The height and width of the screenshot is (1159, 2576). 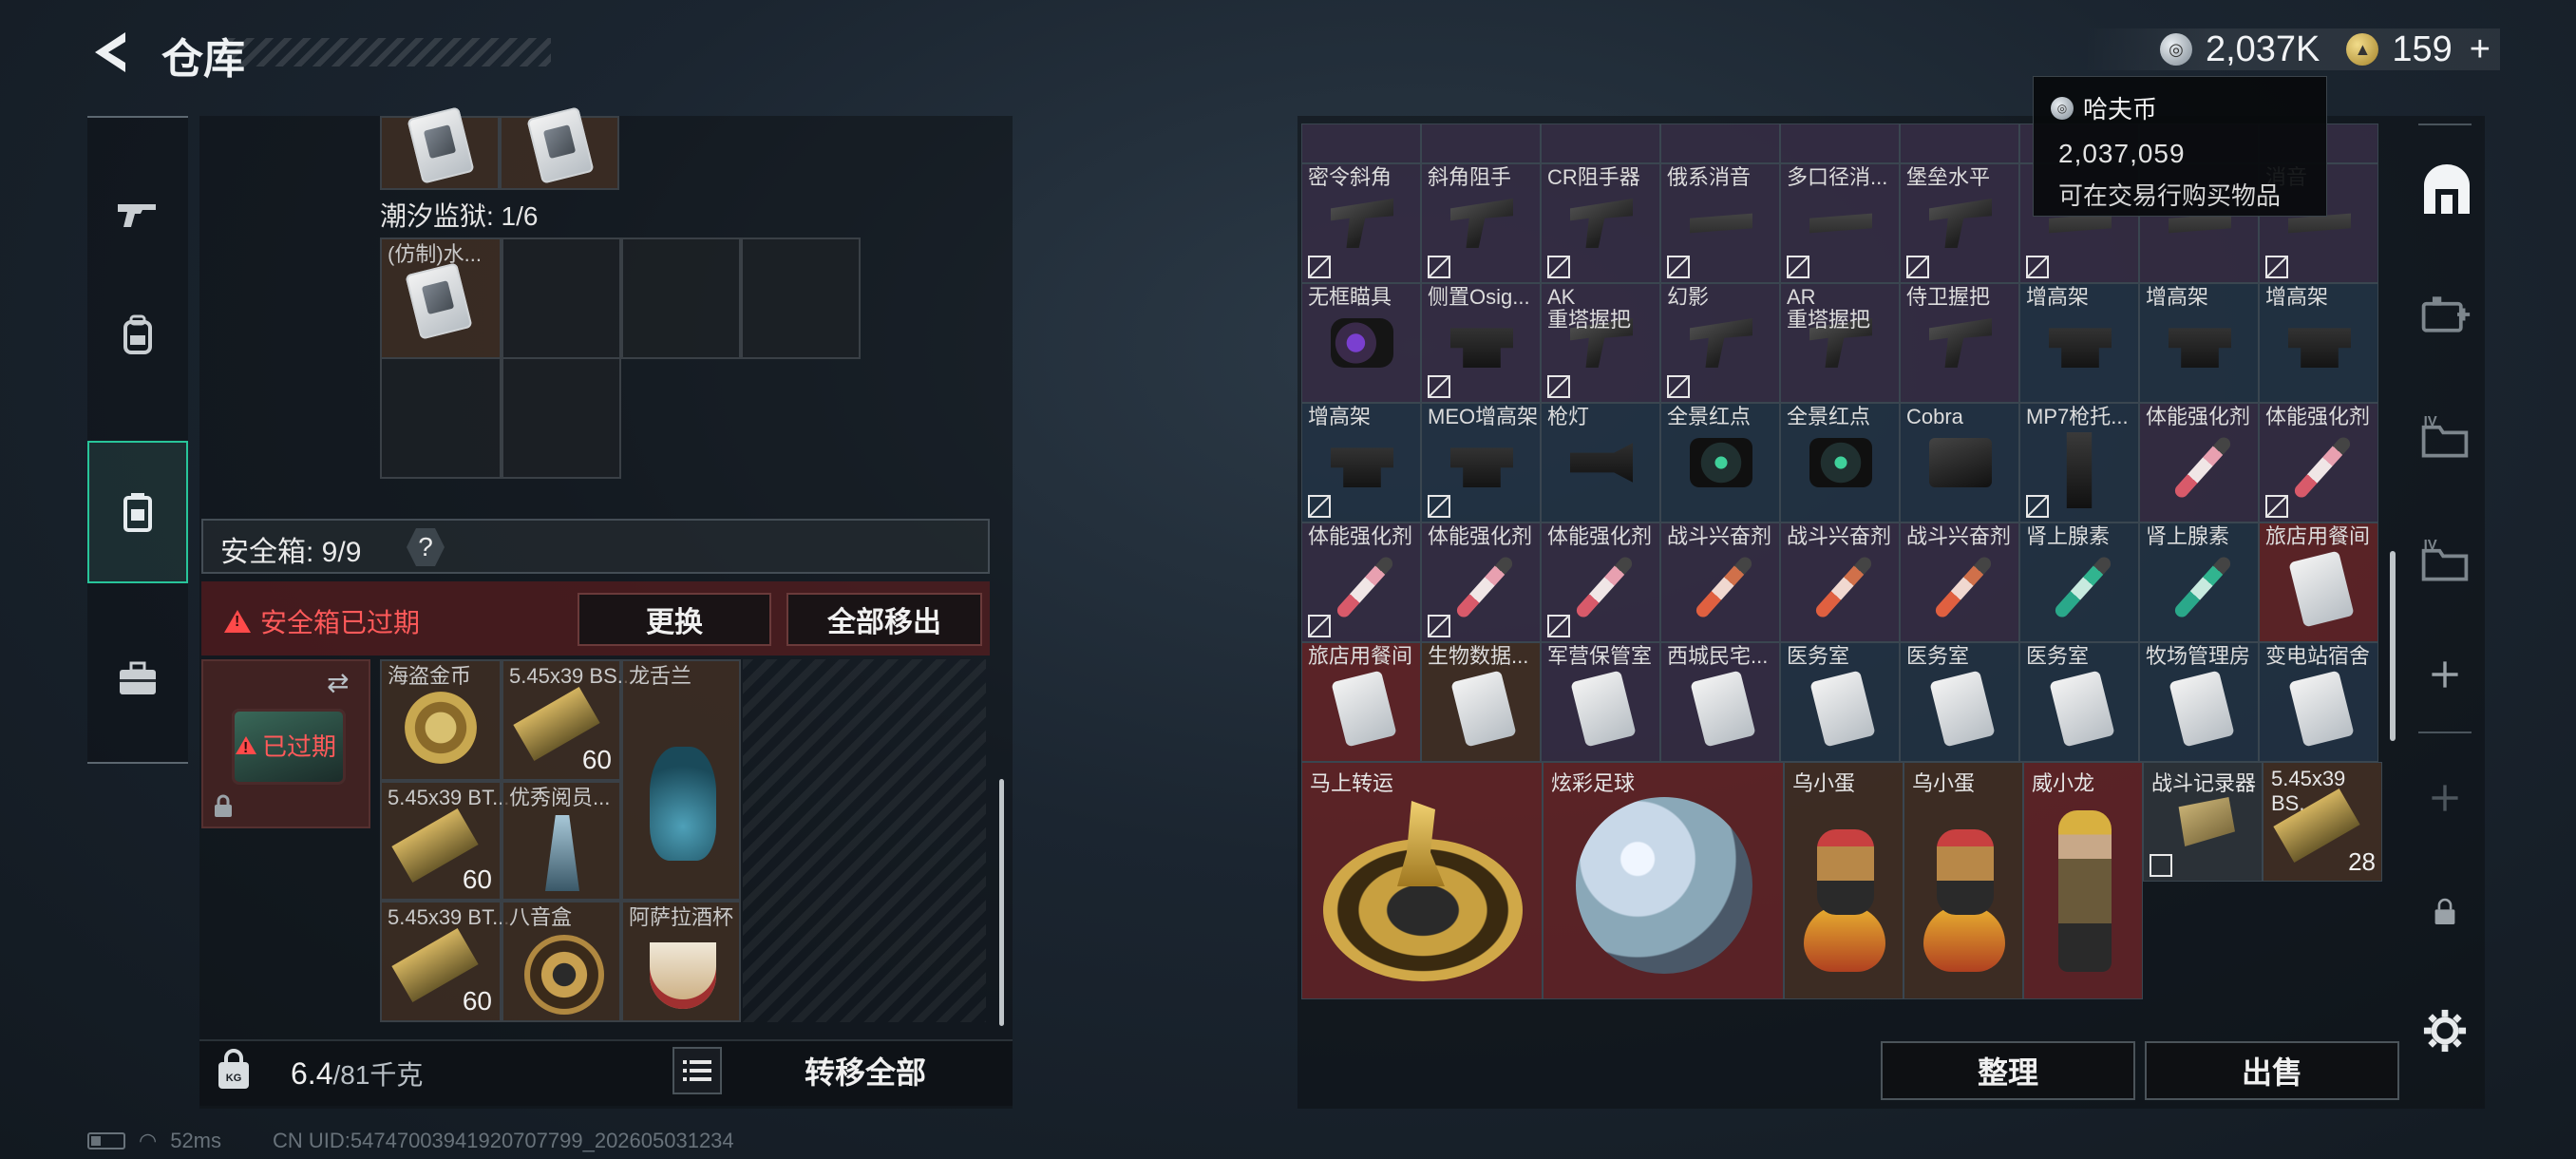 I want to click on card-icon, so click(x=1364, y=709).